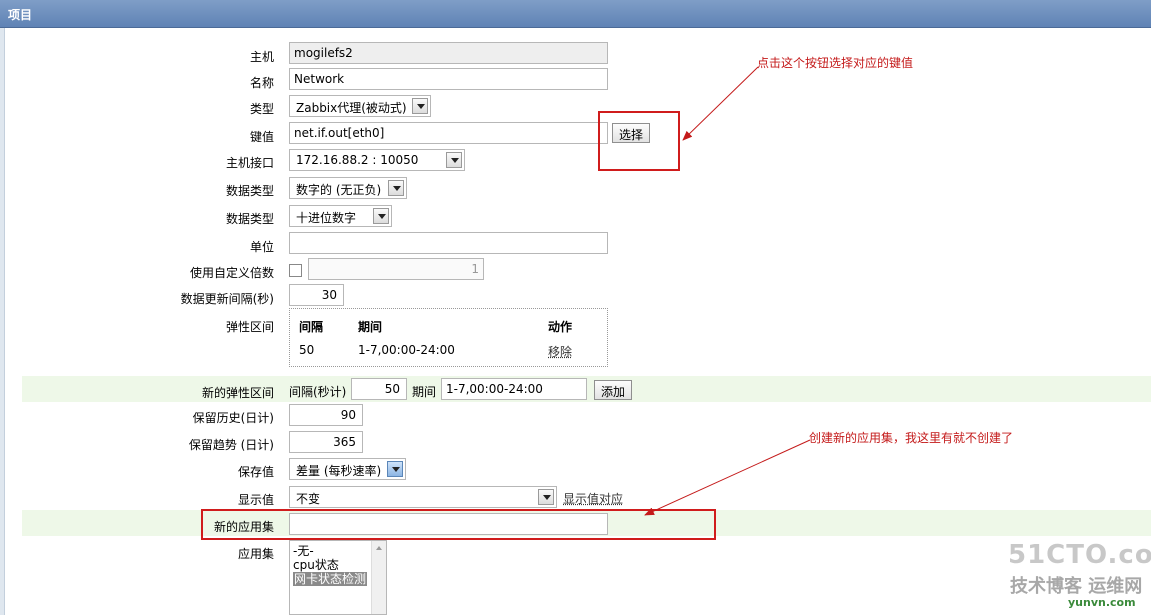 This screenshot has height=615, width=1151. What do you see at coordinates (339, 190) in the screenshot?
I see `data-type-select-value: 数字的 (无正负)` at bounding box center [339, 190].